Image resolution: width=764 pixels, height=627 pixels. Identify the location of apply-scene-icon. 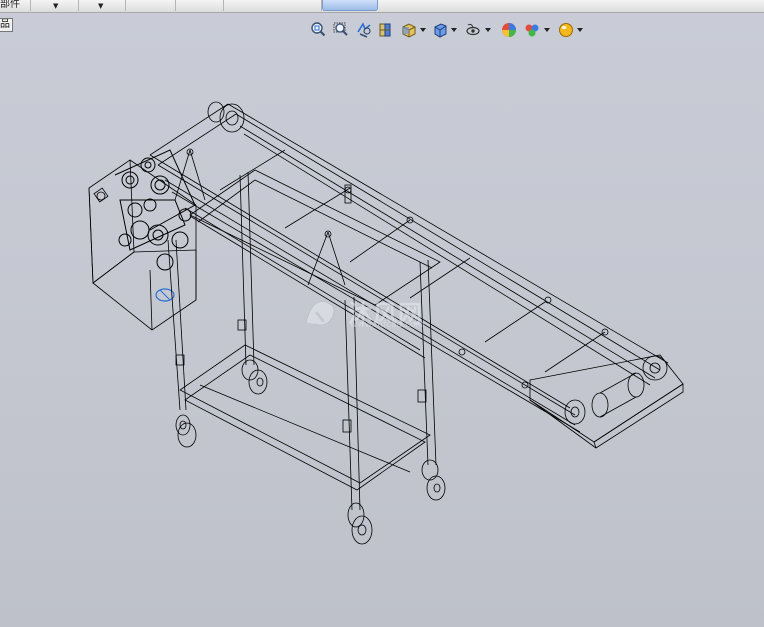
(532, 30).